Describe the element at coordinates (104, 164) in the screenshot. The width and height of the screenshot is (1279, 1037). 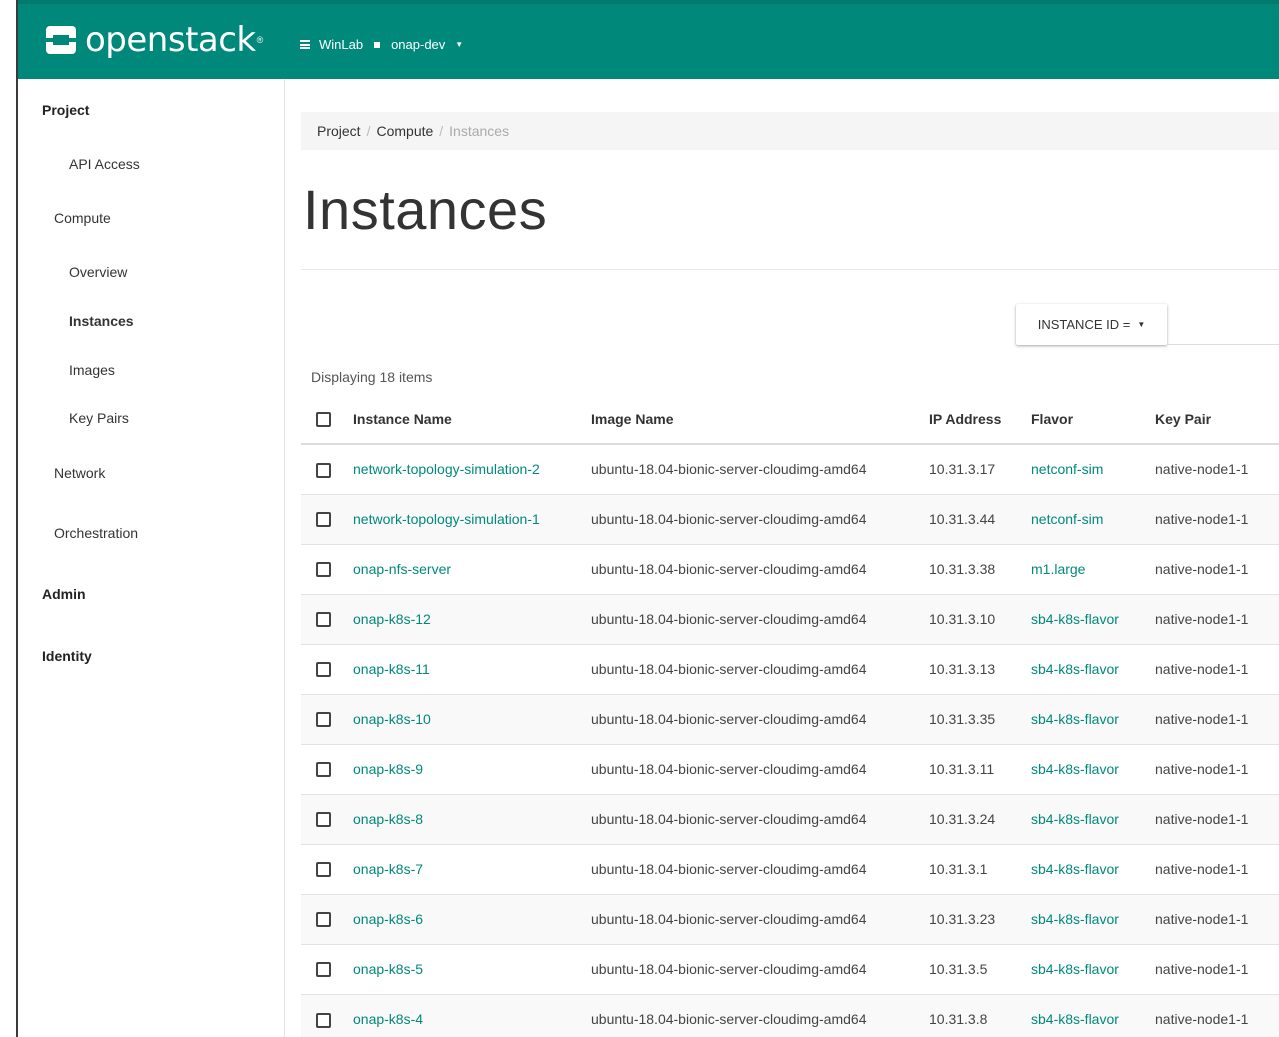
I see `sidebar-item-api-access: API Access` at that location.